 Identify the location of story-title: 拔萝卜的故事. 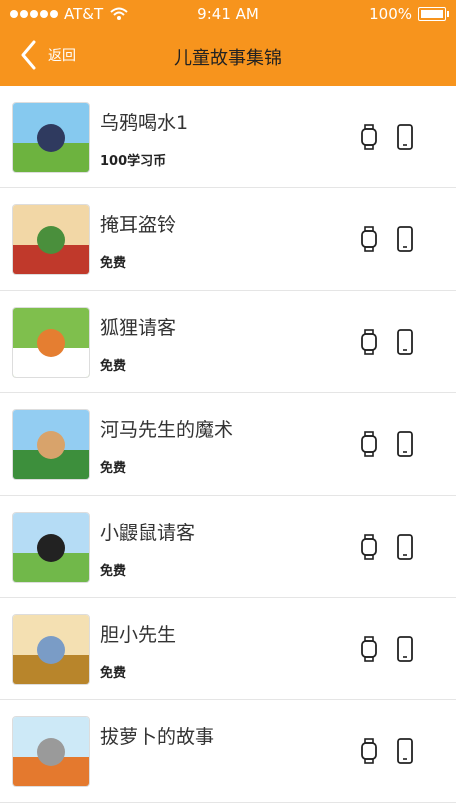
(157, 737).